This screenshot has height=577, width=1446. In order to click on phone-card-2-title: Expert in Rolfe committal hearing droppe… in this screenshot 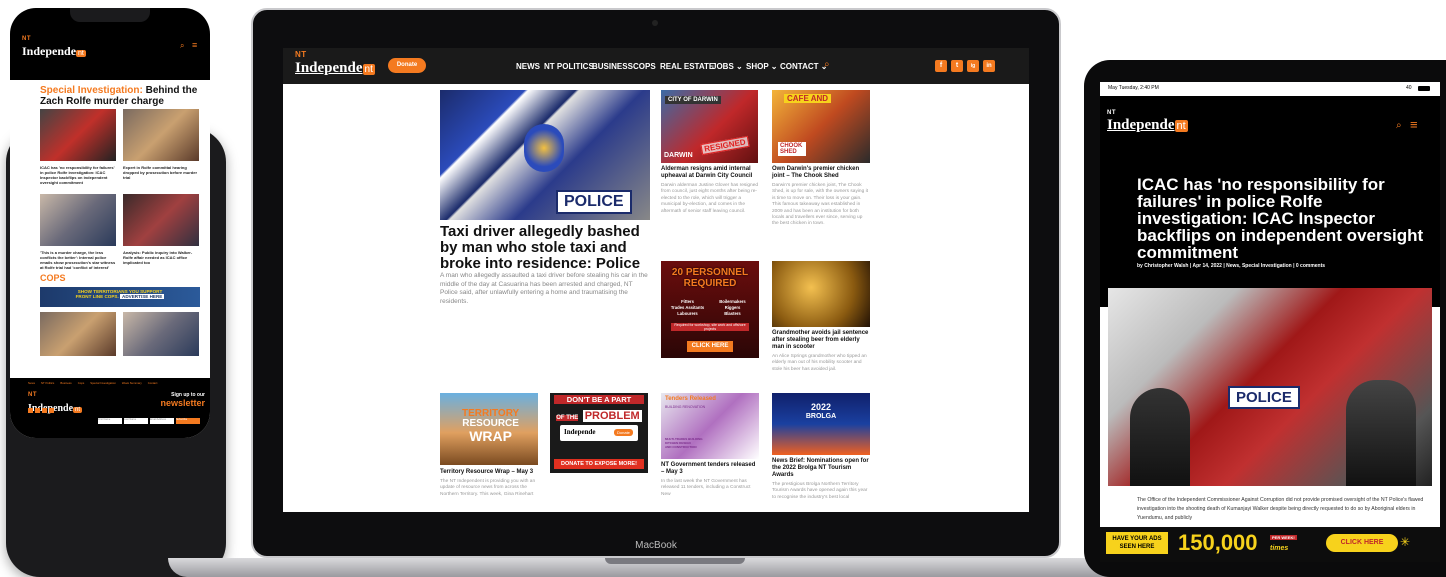, I will do `click(162, 172)`.